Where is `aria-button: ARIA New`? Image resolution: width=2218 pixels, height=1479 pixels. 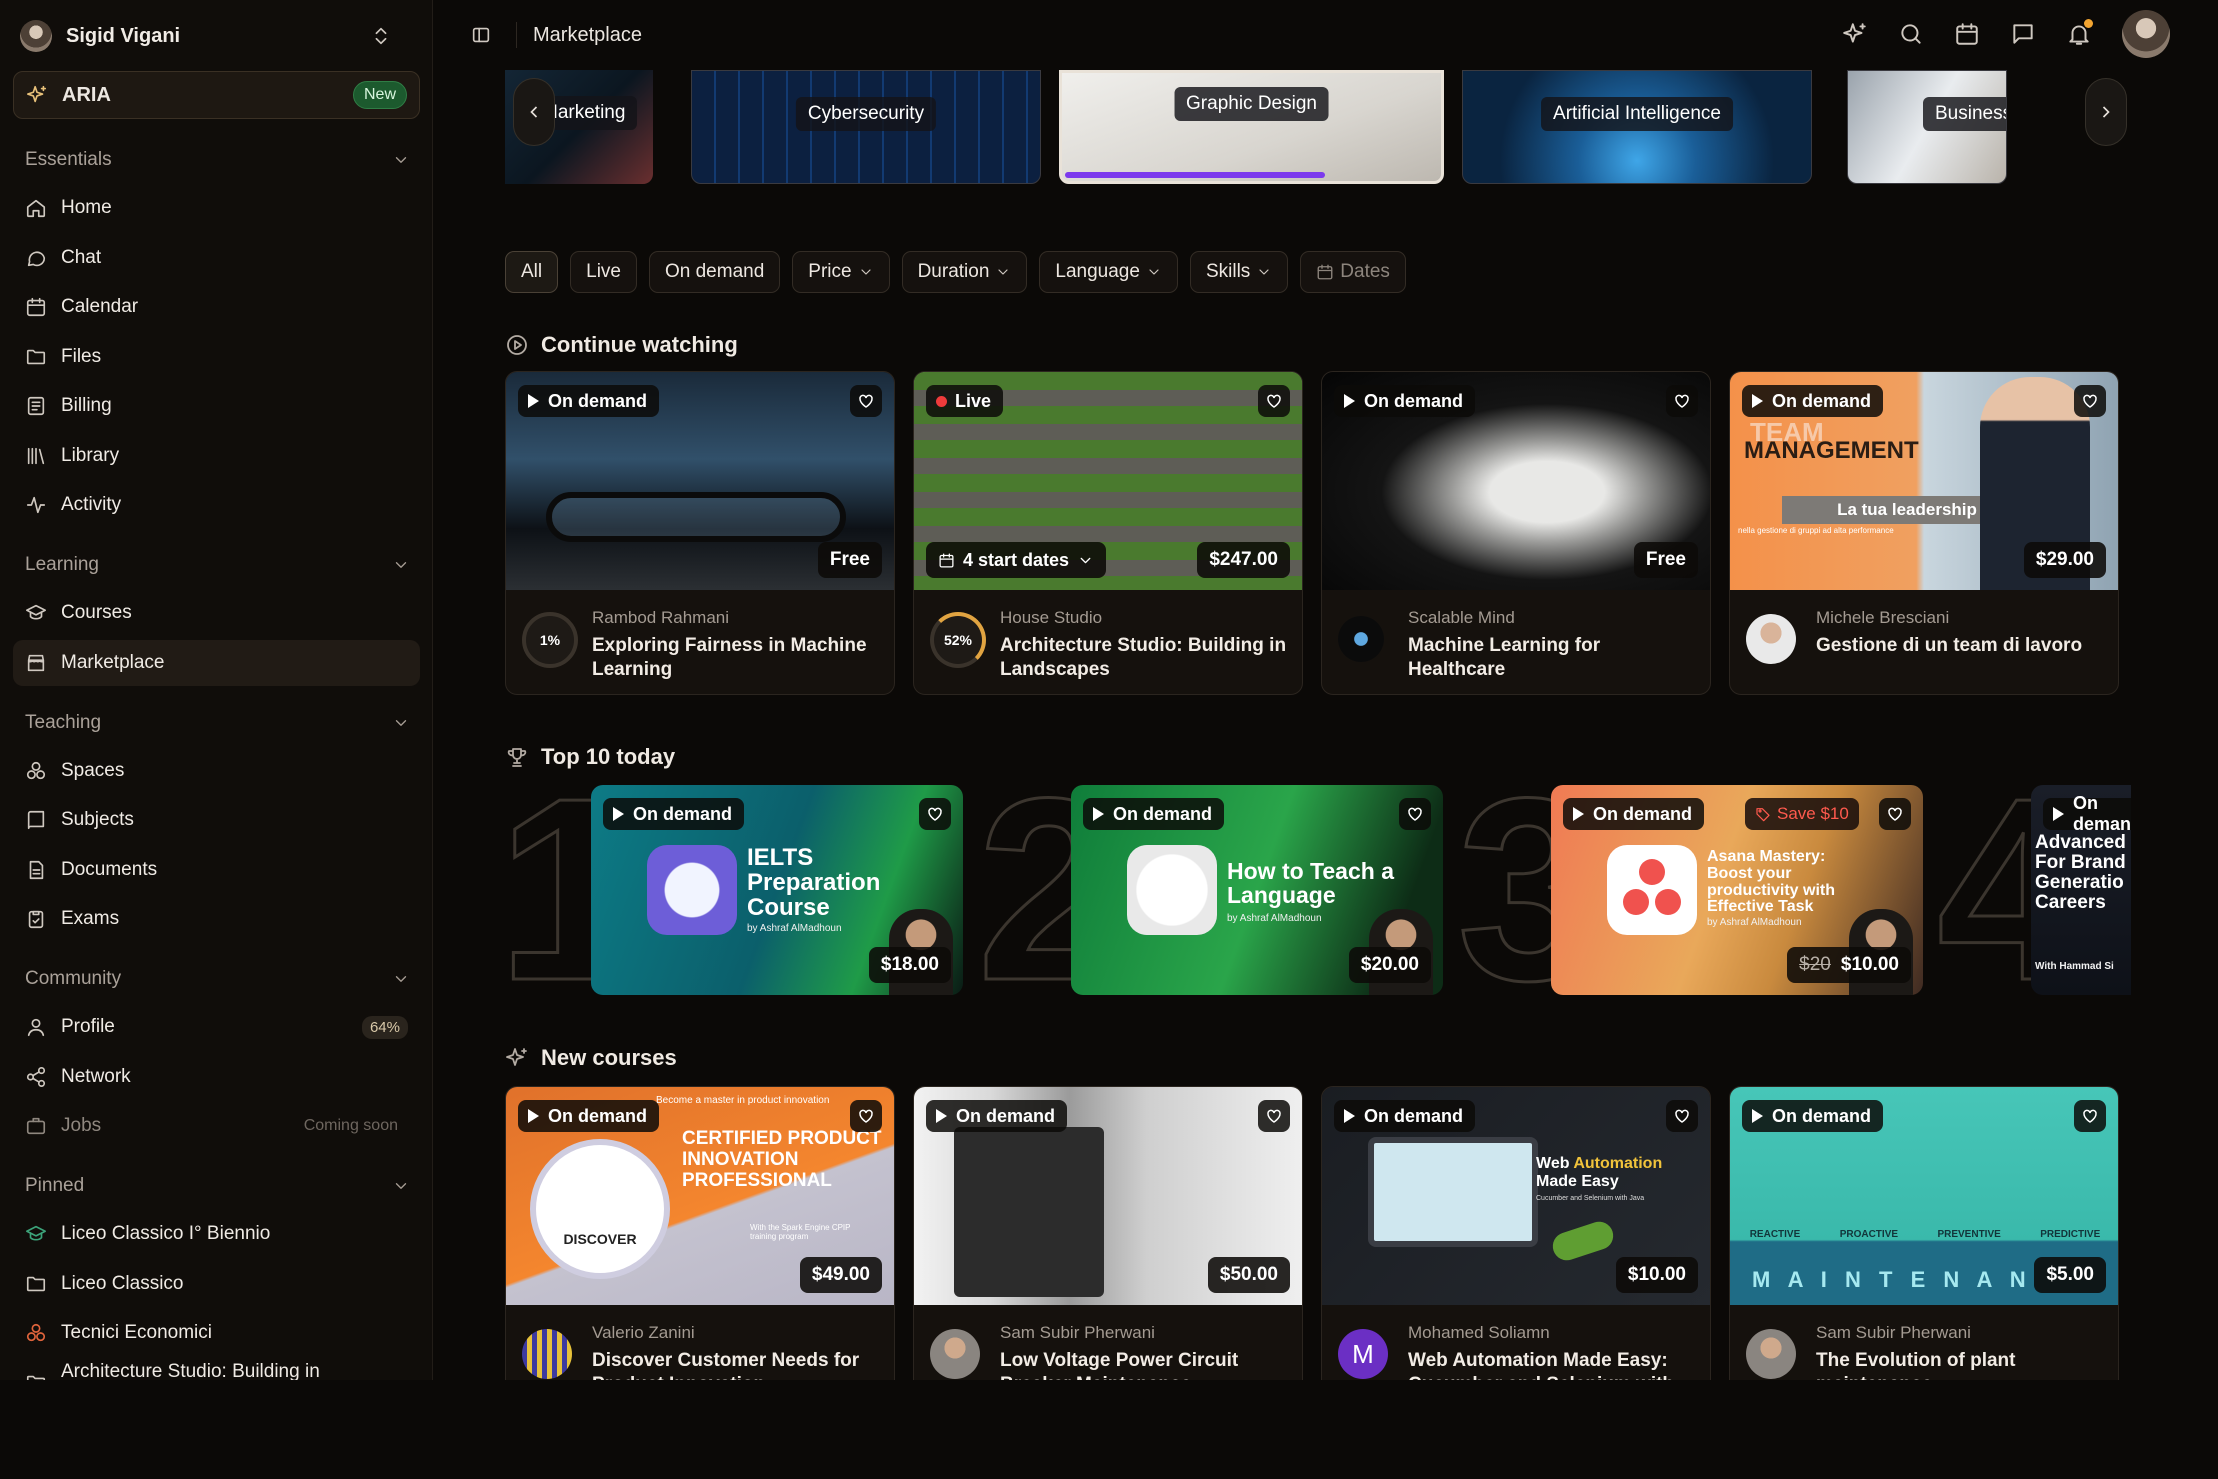
aria-button: ARIA New is located at coordinates (216, 95).